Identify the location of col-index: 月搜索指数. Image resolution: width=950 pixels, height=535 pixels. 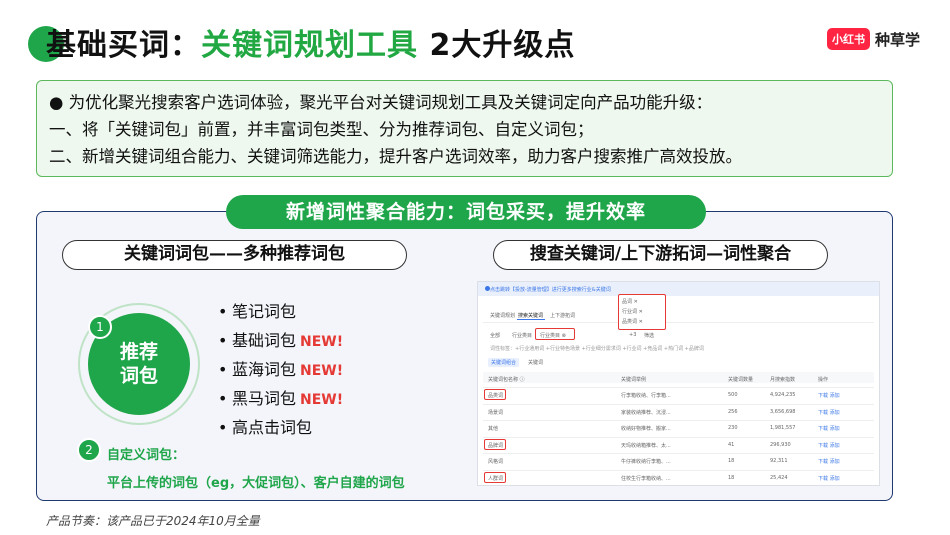
(783, 380).